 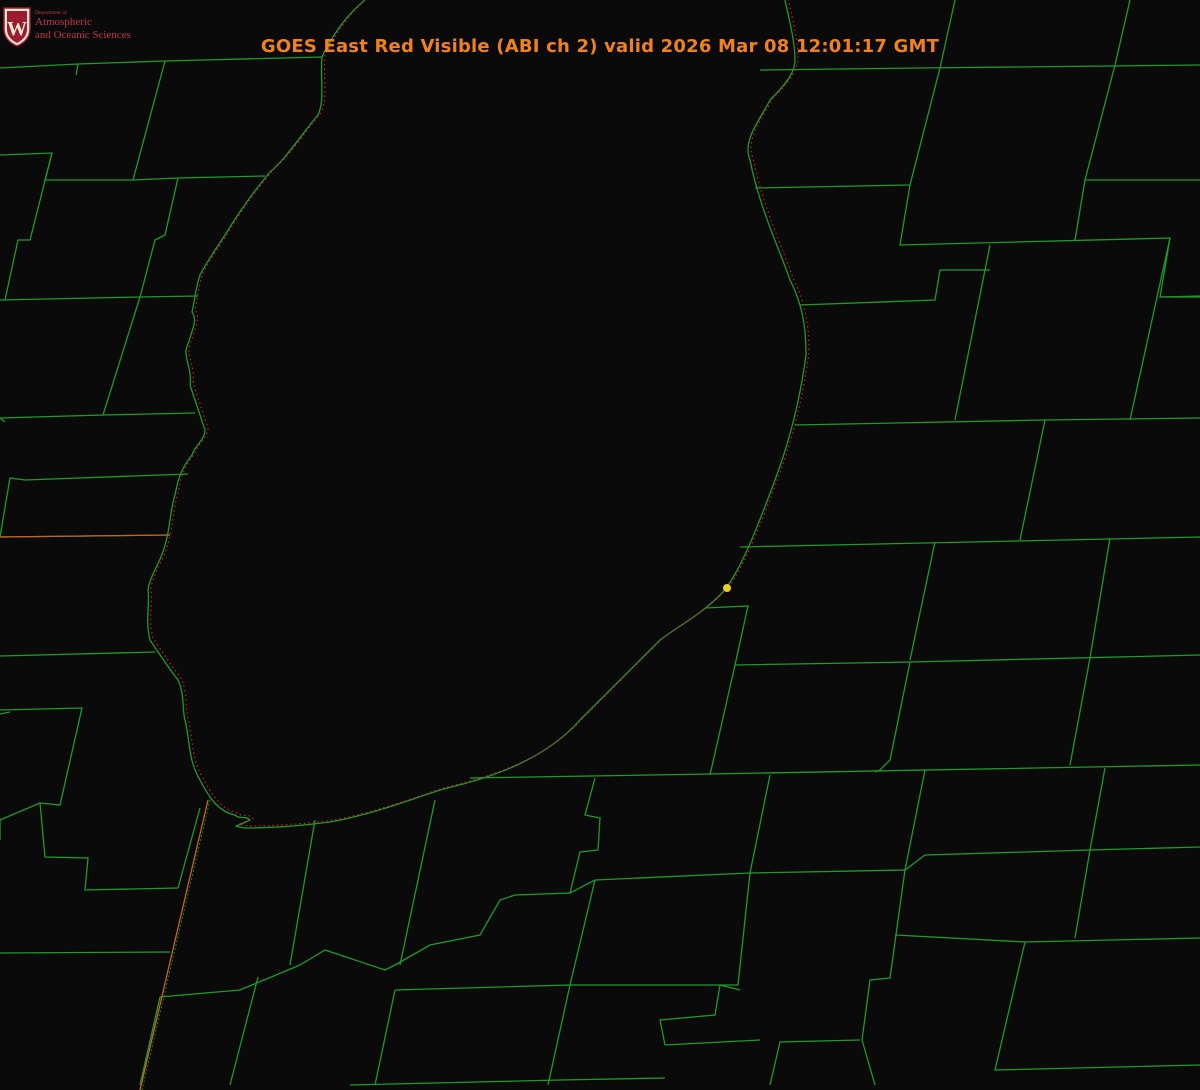 I want to click on logo-line1: Atmospheric, so click(x=63, y=22).